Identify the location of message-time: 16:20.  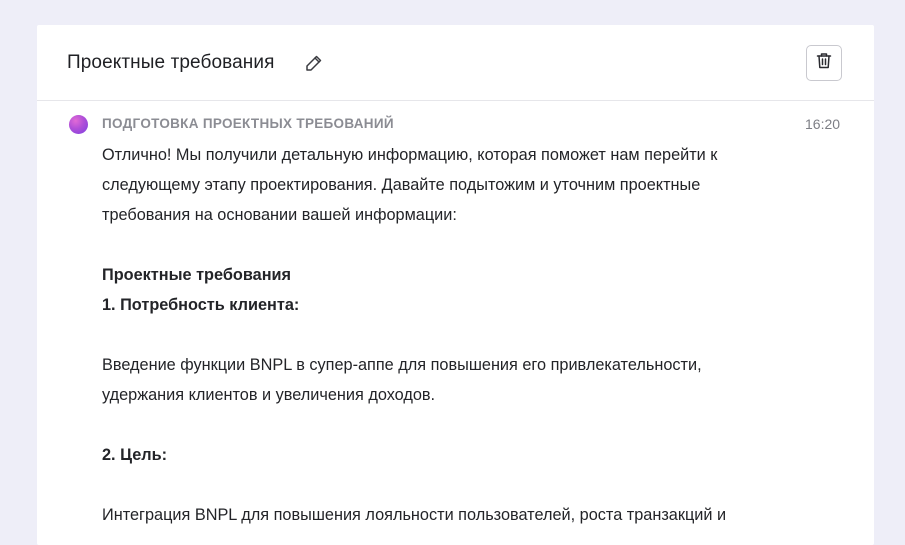
(823, 124).